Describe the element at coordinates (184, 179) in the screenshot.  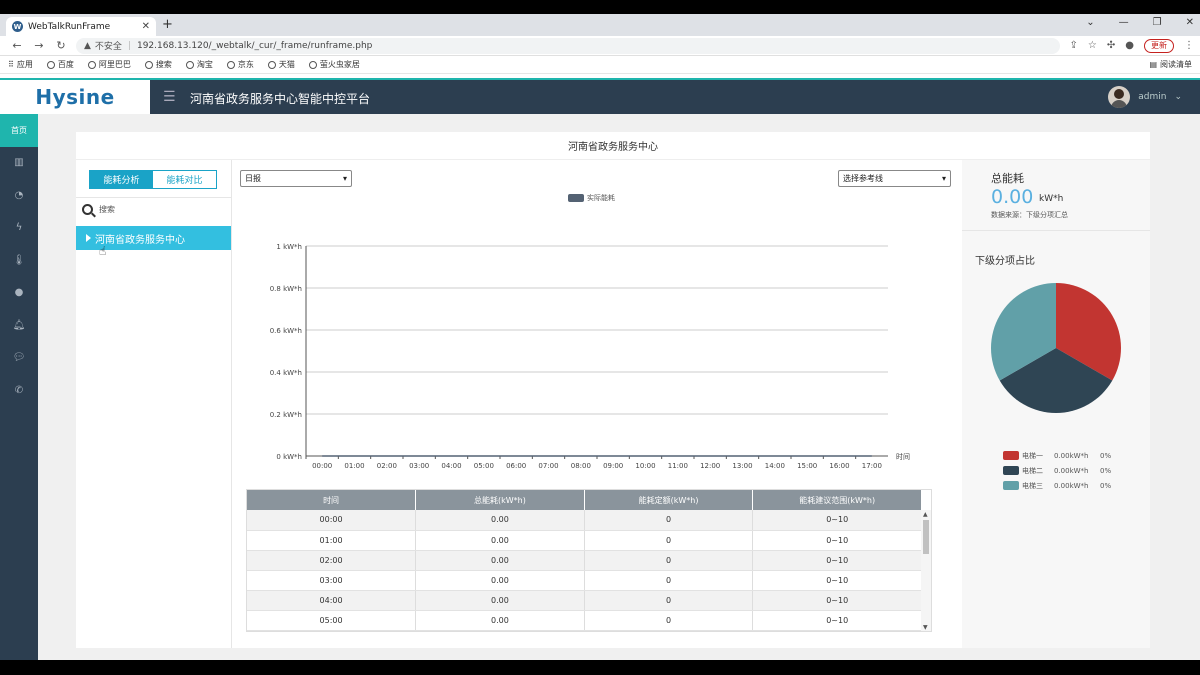
I see `tab-energy-compare: 能耗对比` at that location.